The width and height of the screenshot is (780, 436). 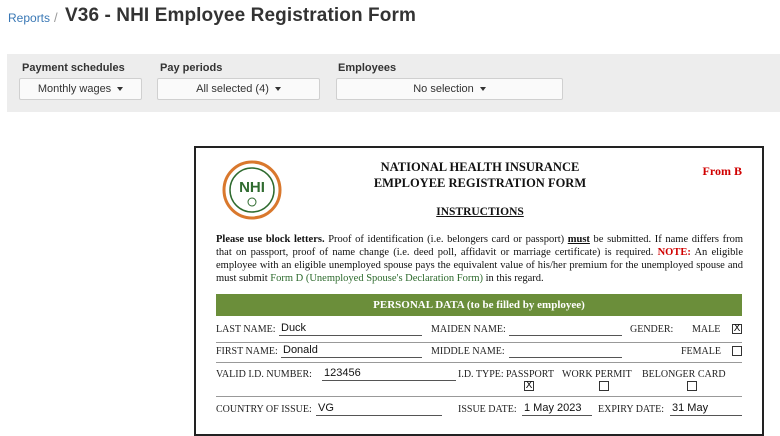 What do you see at coordinates (389, 374) in the screenshot?
I see `valid-id-value: 123456` at bounding box center [389, 374].